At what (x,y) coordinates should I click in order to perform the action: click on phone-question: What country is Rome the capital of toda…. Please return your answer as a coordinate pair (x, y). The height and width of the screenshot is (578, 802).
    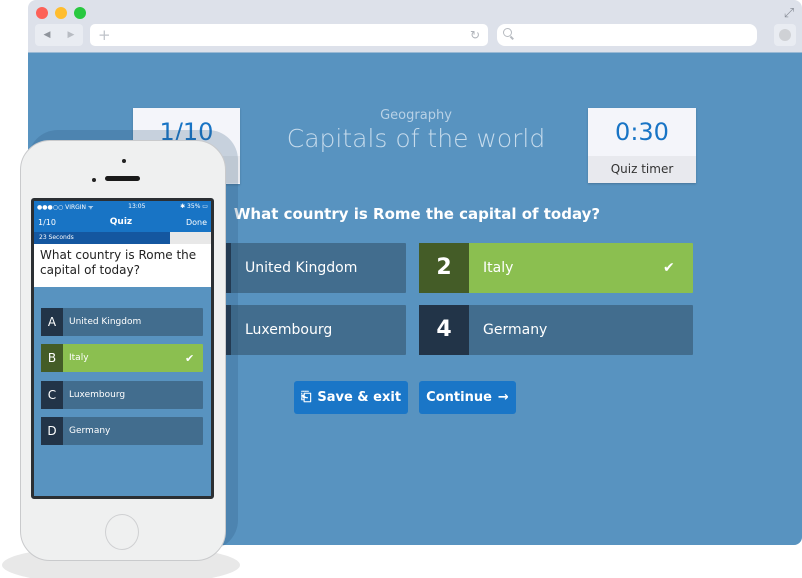
    Looking at the image, I should click on (122, 265).